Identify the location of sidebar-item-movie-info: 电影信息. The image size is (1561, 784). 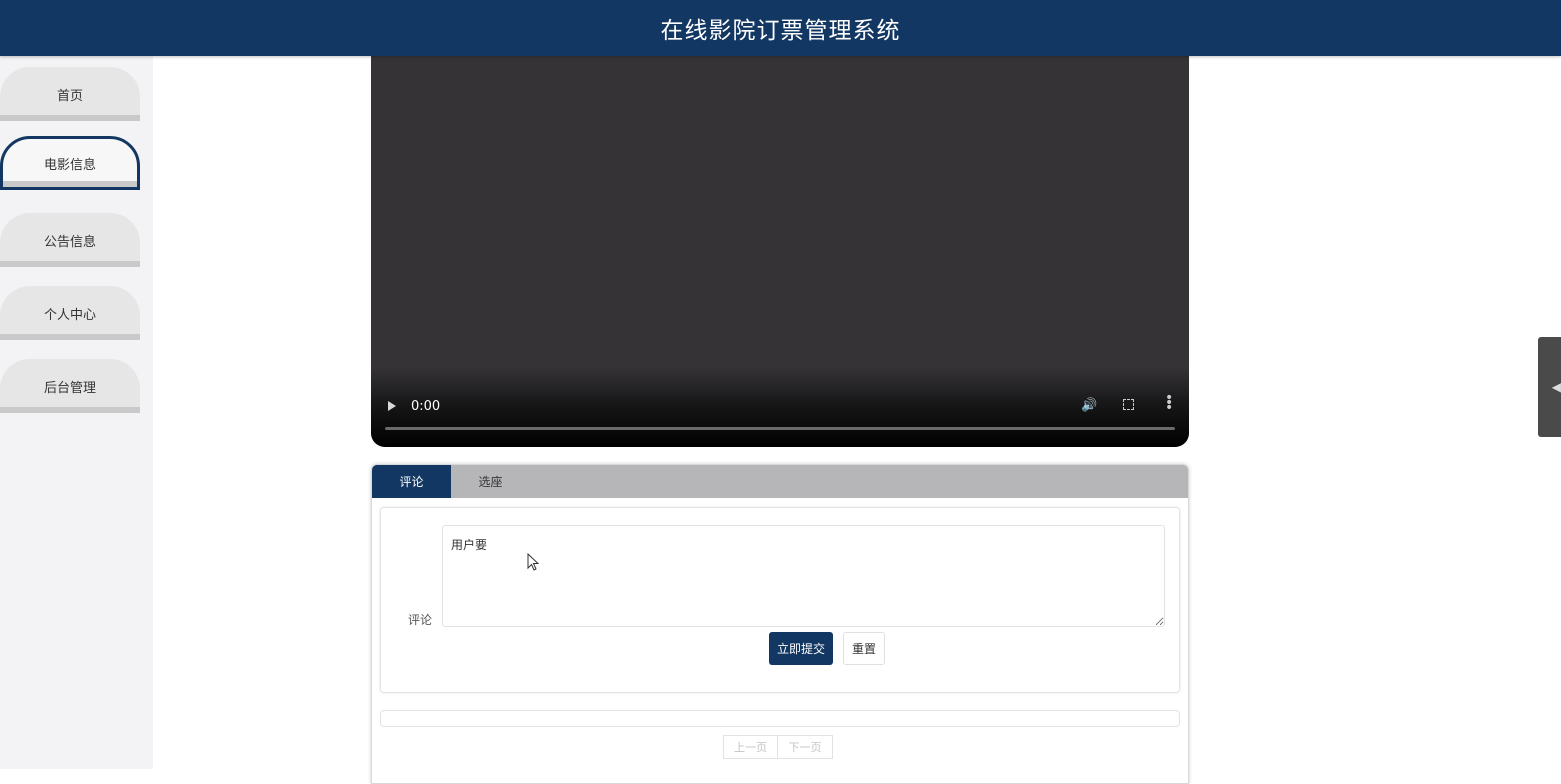
(70, 163).